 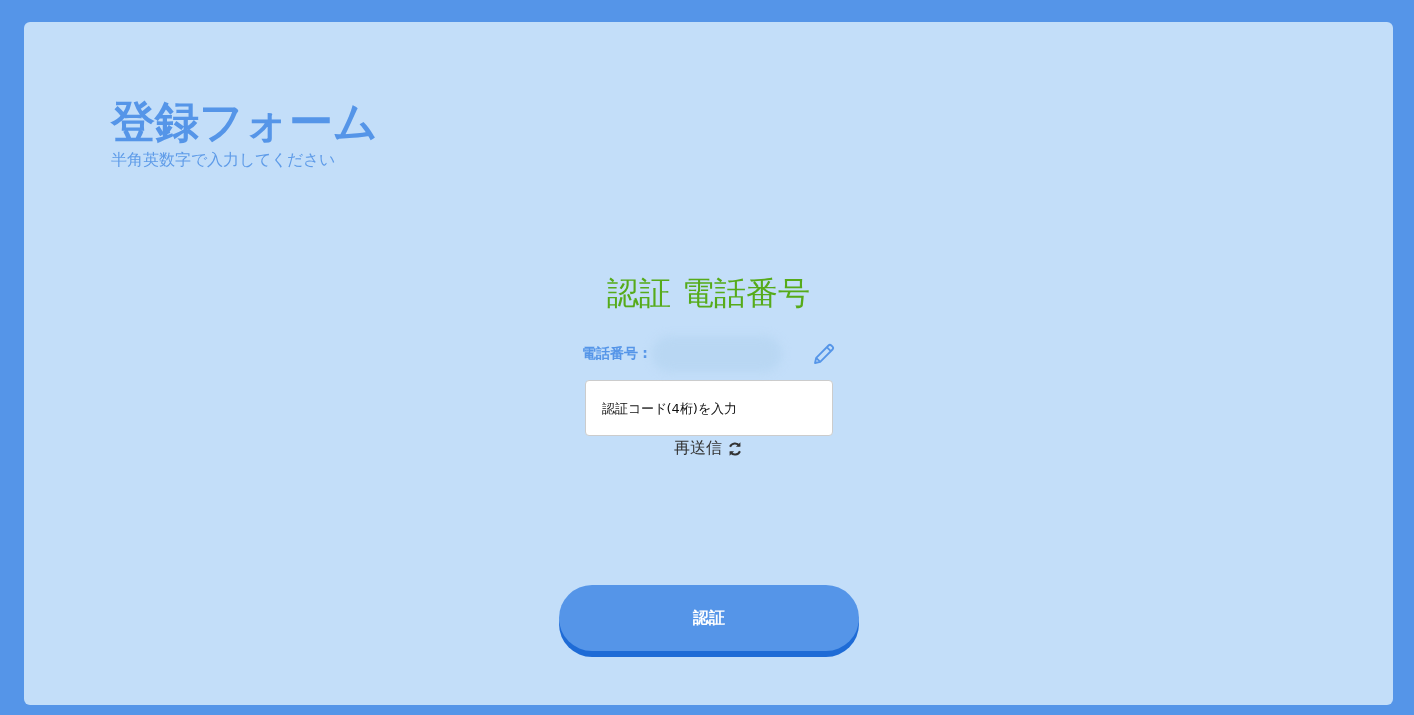 What do you see at coordinates (223, 160) in the screenshot?
I see `form-subtitle: 半角英数字で入力してください` at bounding box center [223, 160].